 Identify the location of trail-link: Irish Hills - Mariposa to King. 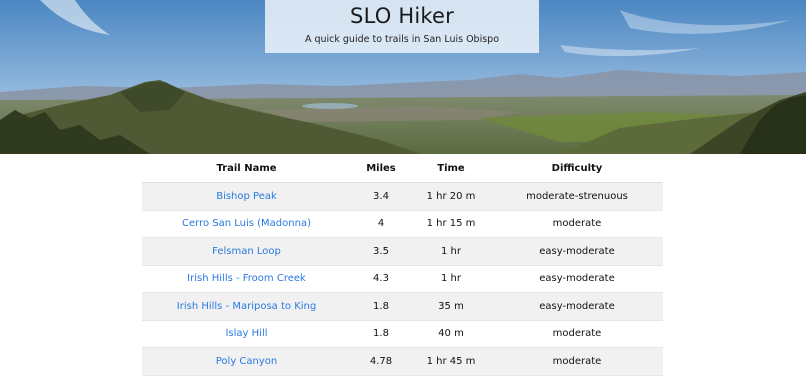
(246, 306).